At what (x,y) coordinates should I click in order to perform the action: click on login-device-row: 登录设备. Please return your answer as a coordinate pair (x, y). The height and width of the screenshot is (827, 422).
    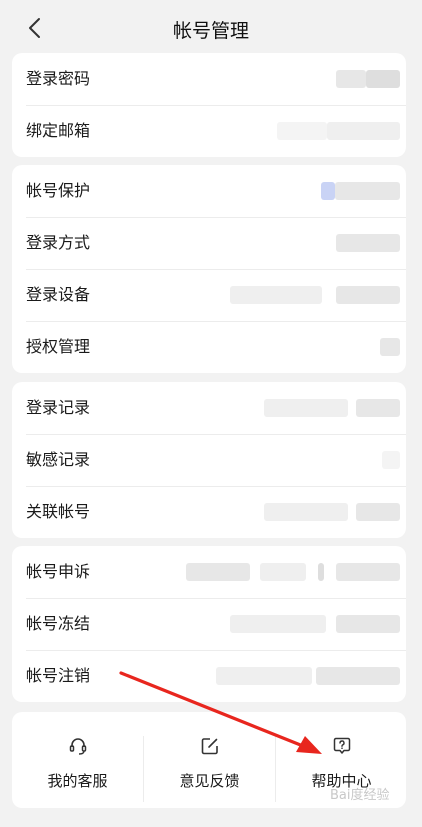
    Looking at the image, I should click on (209, 295).